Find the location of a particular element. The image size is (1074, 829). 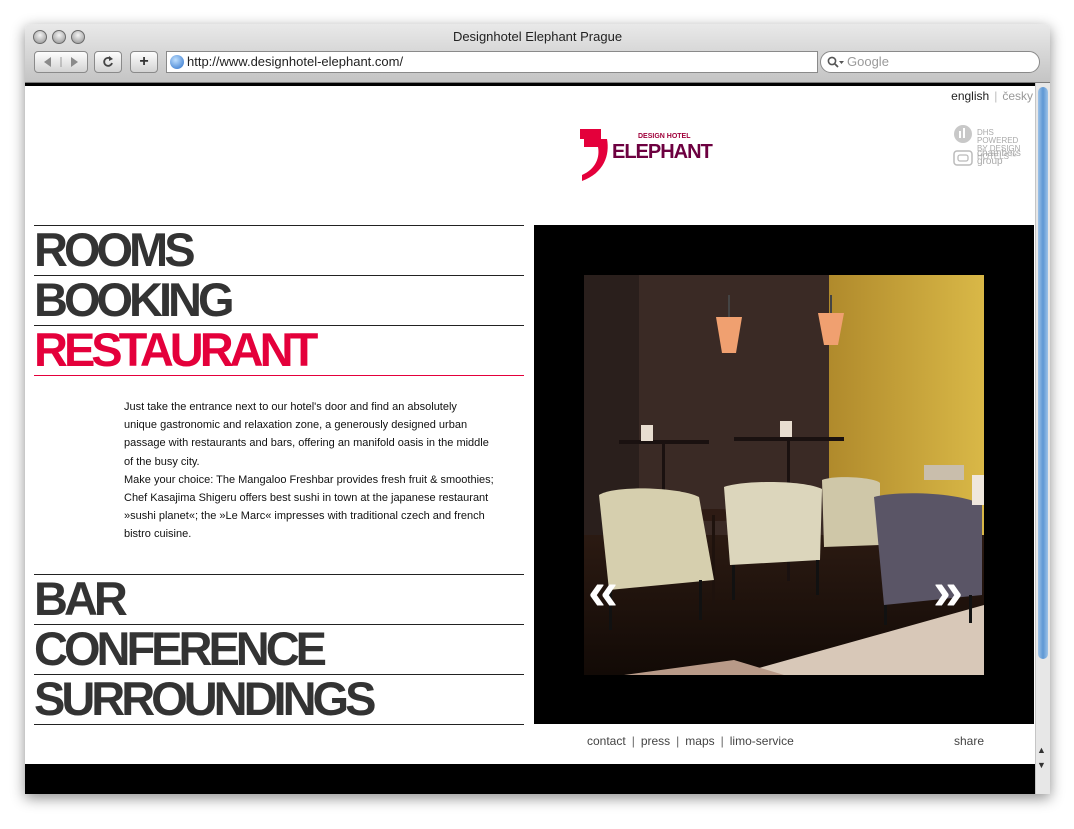

search-field: Google is located at coordinates (930, 62).